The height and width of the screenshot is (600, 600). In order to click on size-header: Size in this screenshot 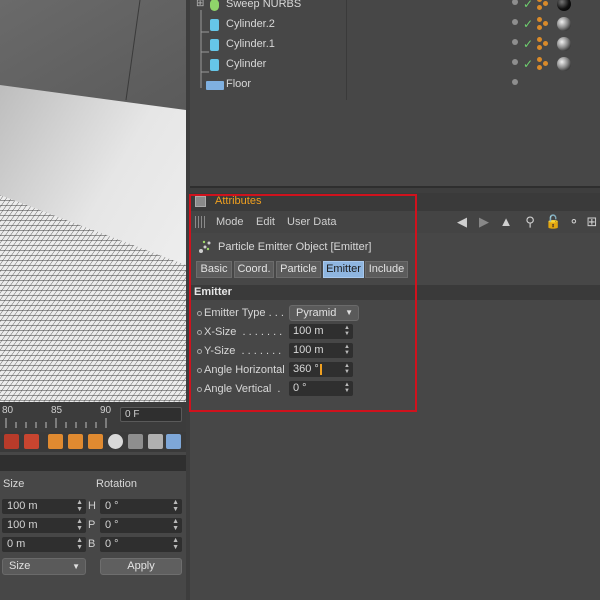, I will do `click(14, 484)`.